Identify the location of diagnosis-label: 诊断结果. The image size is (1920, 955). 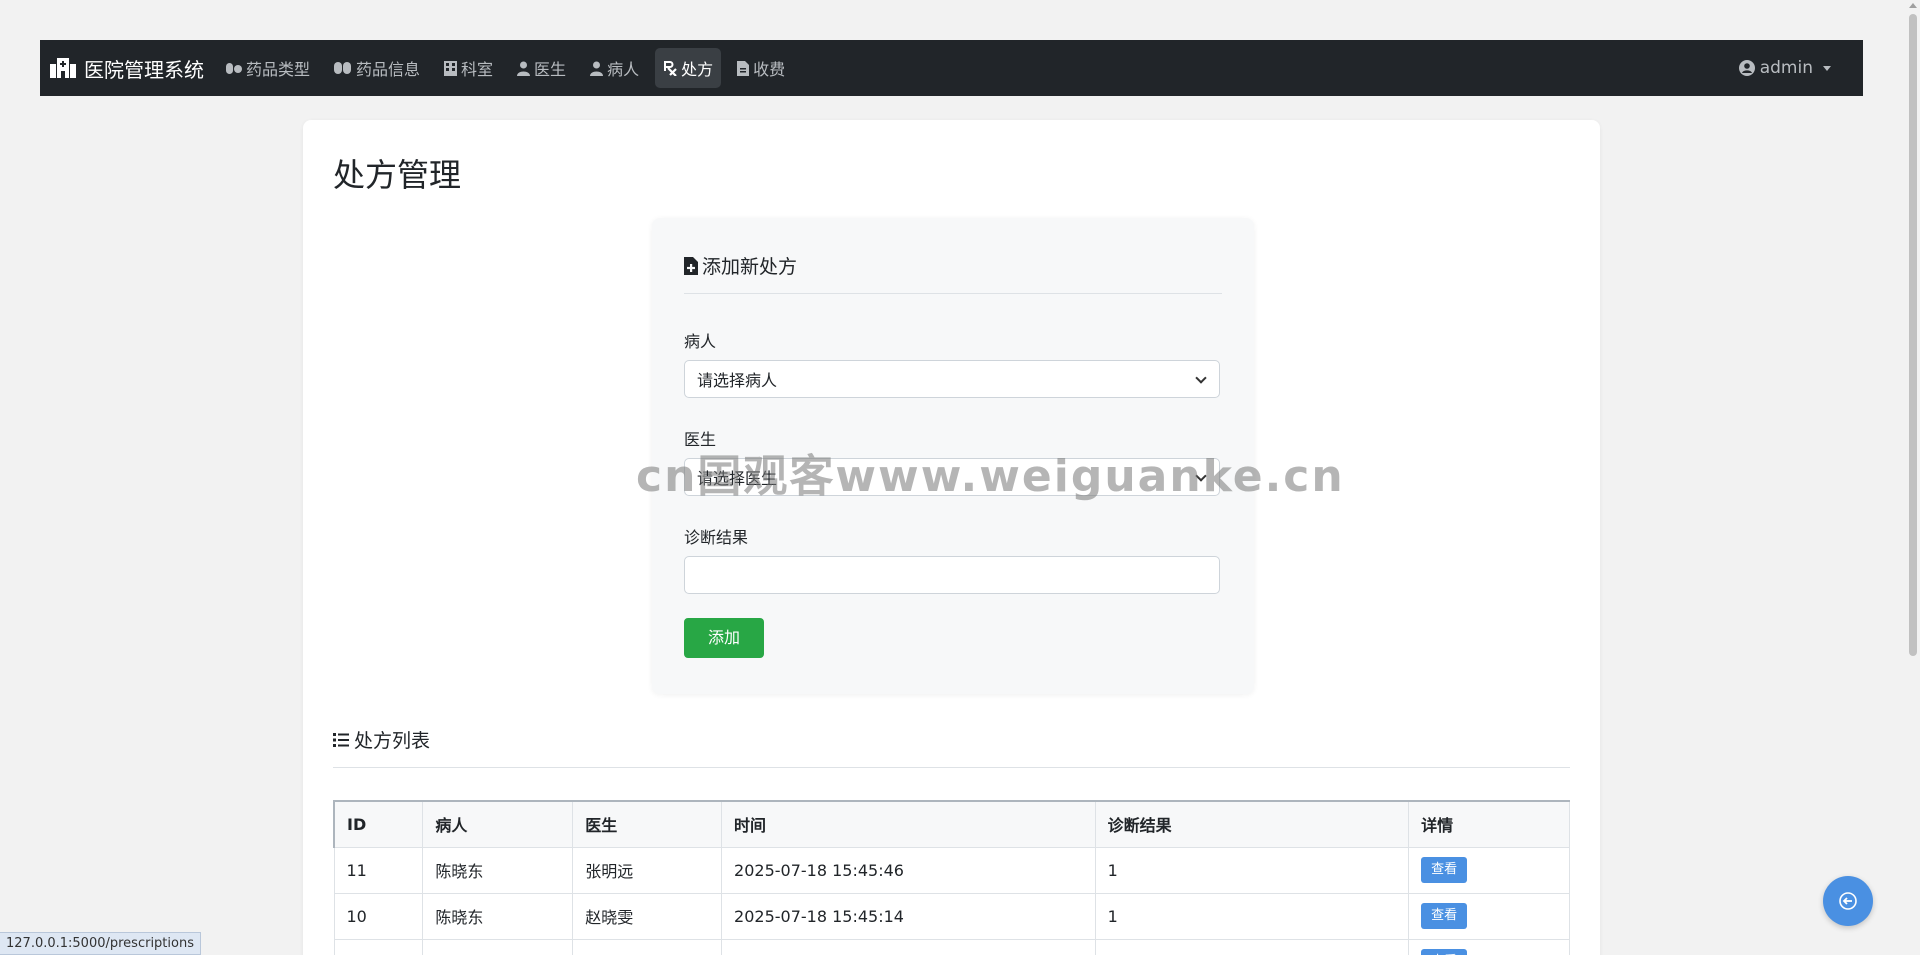
(716, 537).